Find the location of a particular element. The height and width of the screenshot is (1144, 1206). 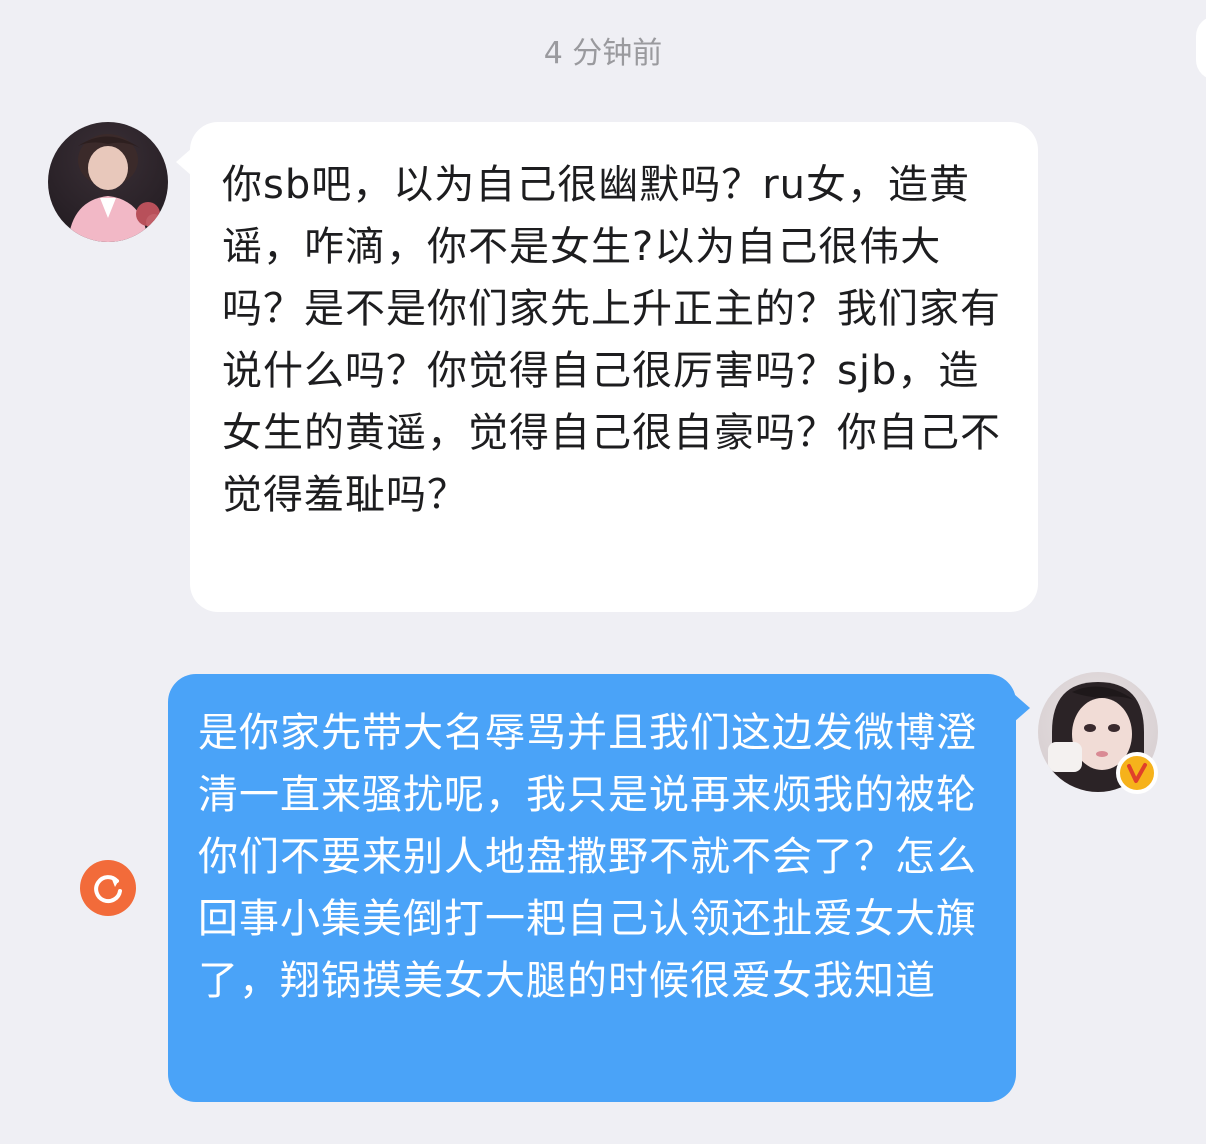

resend-button is located at coordinates (108, 888).